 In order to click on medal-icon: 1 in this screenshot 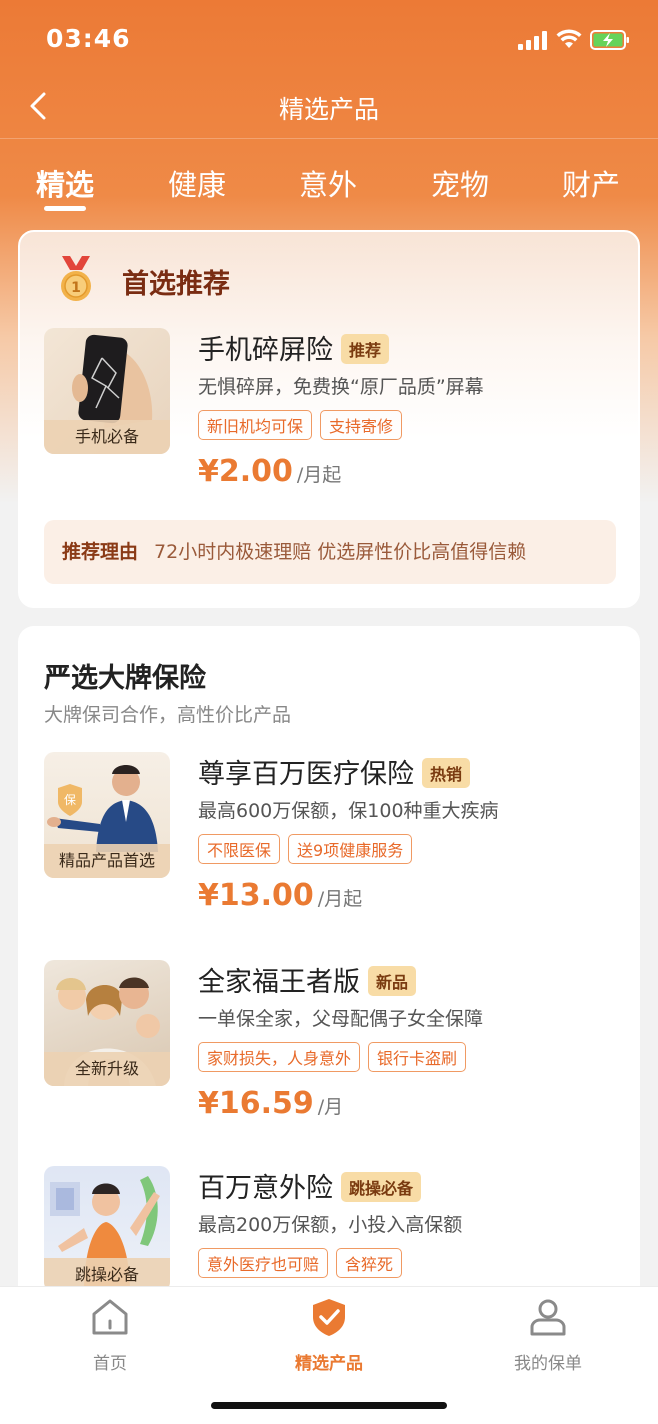, I will do `click(76, 278)`.